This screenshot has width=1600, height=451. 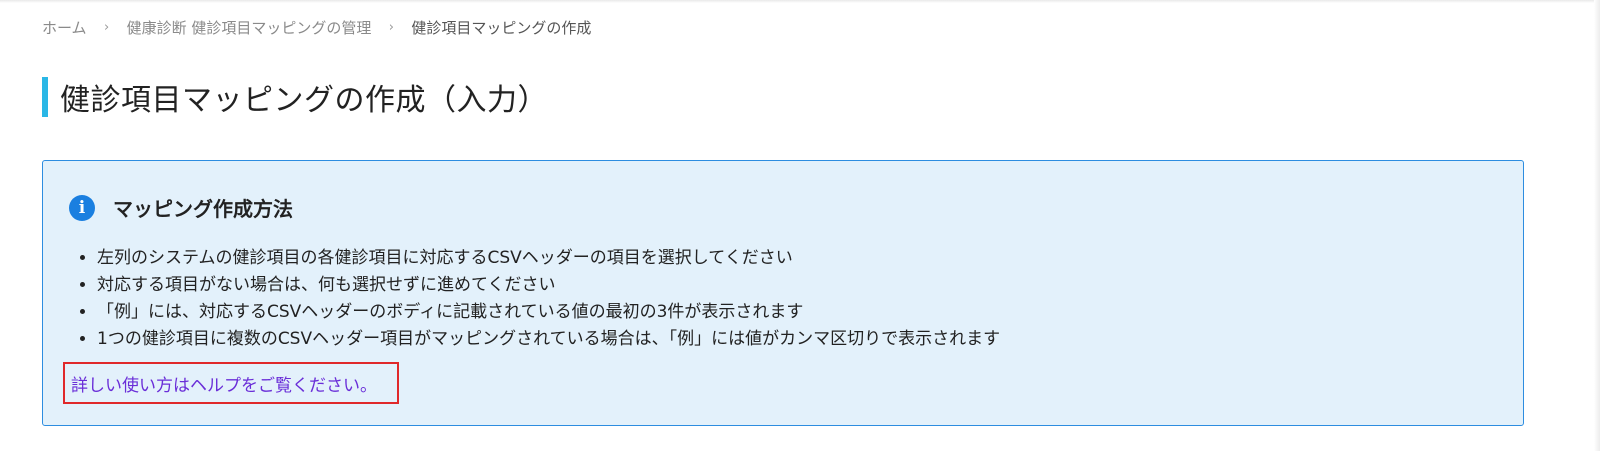 I want to click on breadcrumb-home-link: ホーム, so click(x=64, y=27).